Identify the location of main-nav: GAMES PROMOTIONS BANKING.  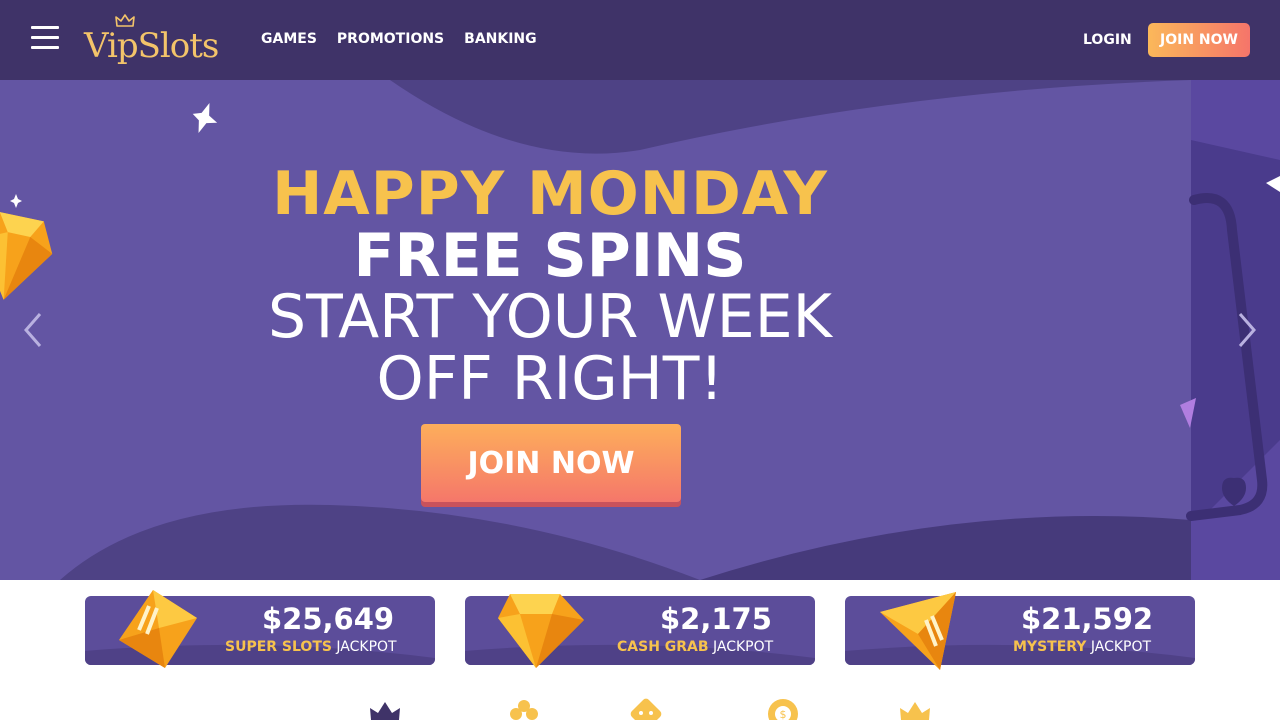
(399, 39).